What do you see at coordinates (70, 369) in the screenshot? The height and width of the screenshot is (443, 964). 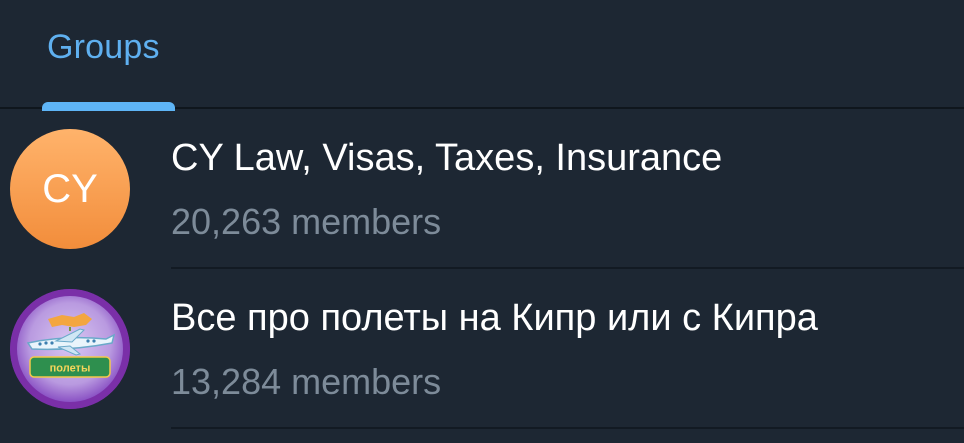 I see `svg-text: полеты` at bounding box center [70, 369].